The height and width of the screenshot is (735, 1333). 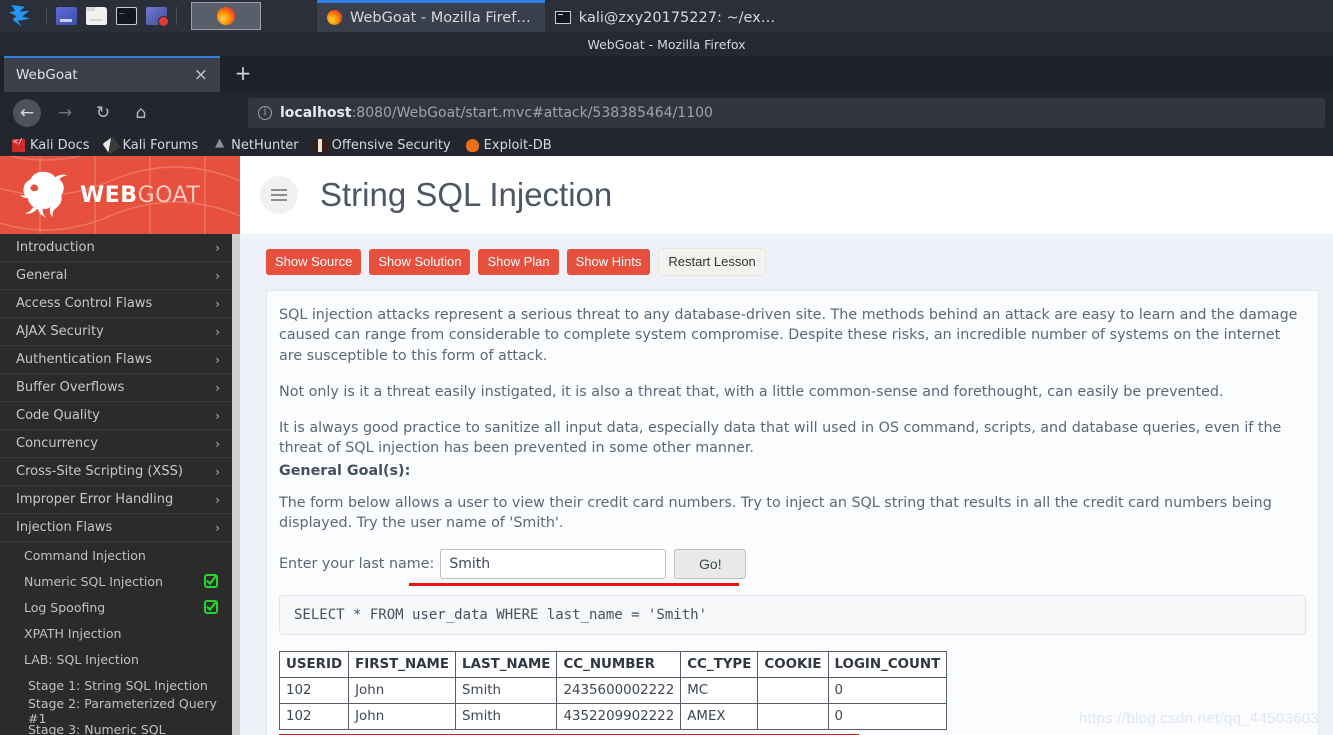 I want to click on column-header-cookie: COOKIE, so click(x=793, y=665).